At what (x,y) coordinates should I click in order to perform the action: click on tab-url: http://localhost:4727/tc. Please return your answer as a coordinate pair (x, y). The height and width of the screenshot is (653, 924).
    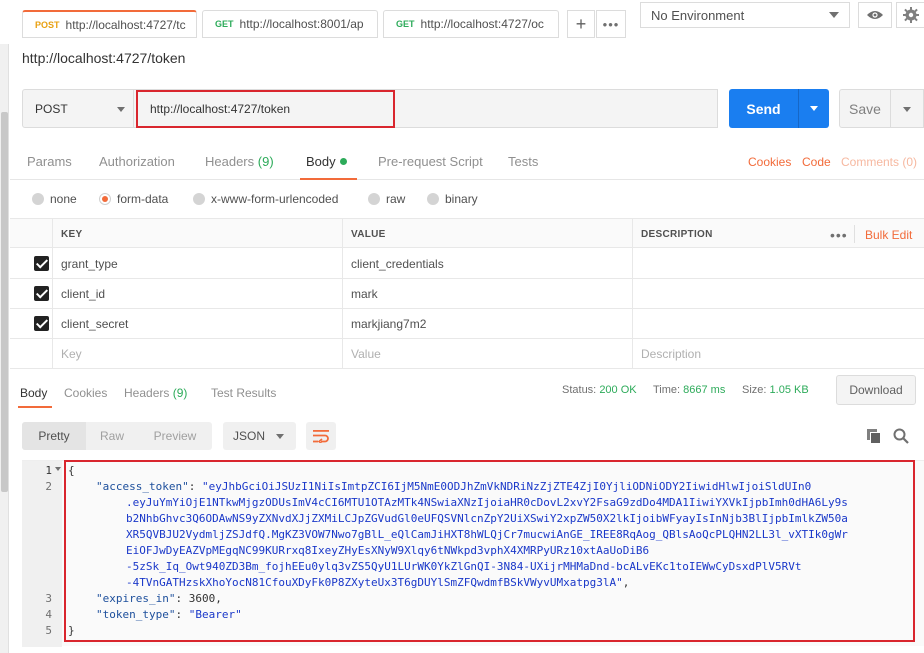
    Looking at the image, I should click on (125, 24).